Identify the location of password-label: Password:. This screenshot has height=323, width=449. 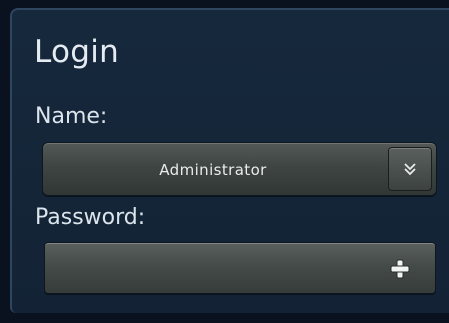
(90, 217).